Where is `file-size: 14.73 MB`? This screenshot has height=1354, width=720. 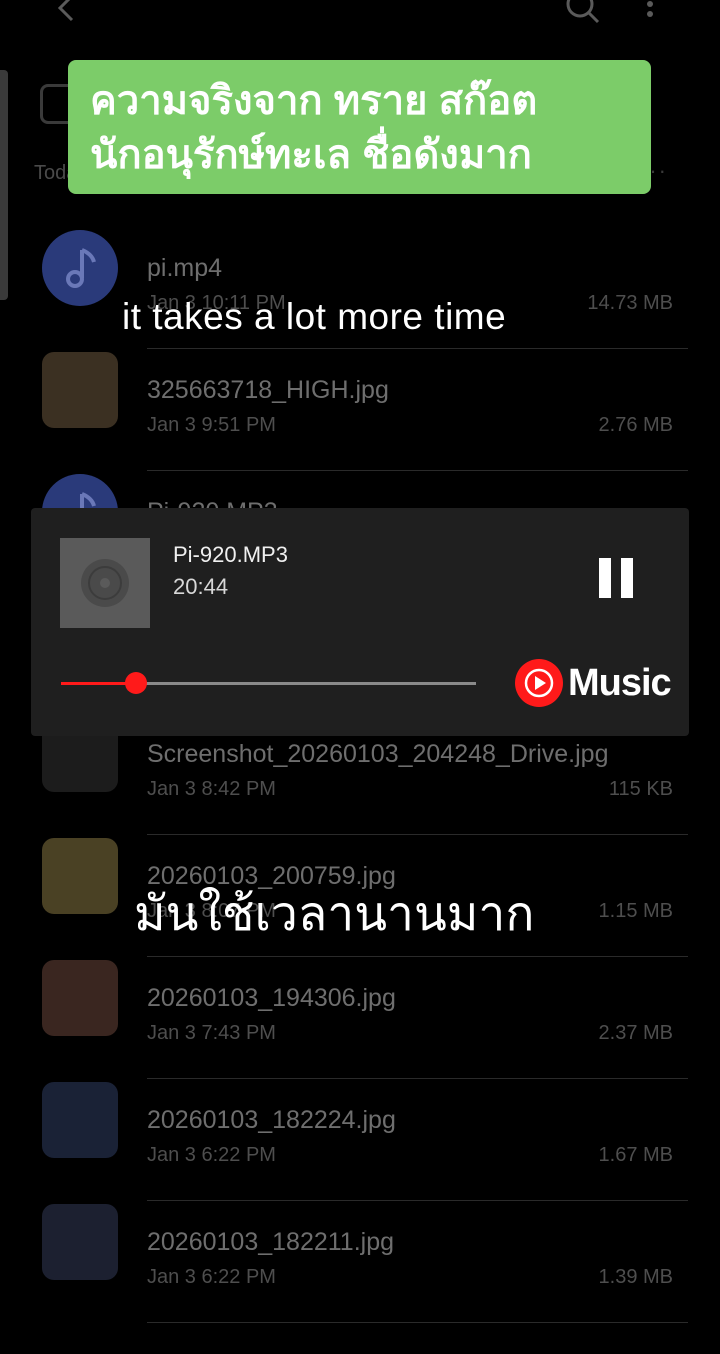 file-size: 14.73 MB is located at coordinates (630, 303).